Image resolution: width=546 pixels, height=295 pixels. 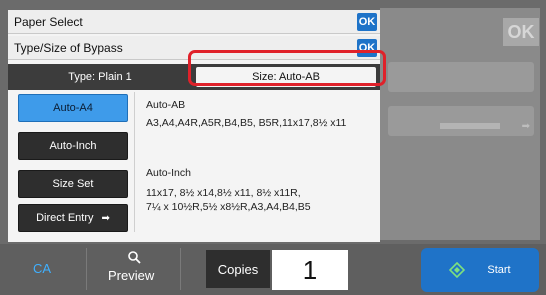 I want to click on start-label: Start, so click(x=499, y=270).